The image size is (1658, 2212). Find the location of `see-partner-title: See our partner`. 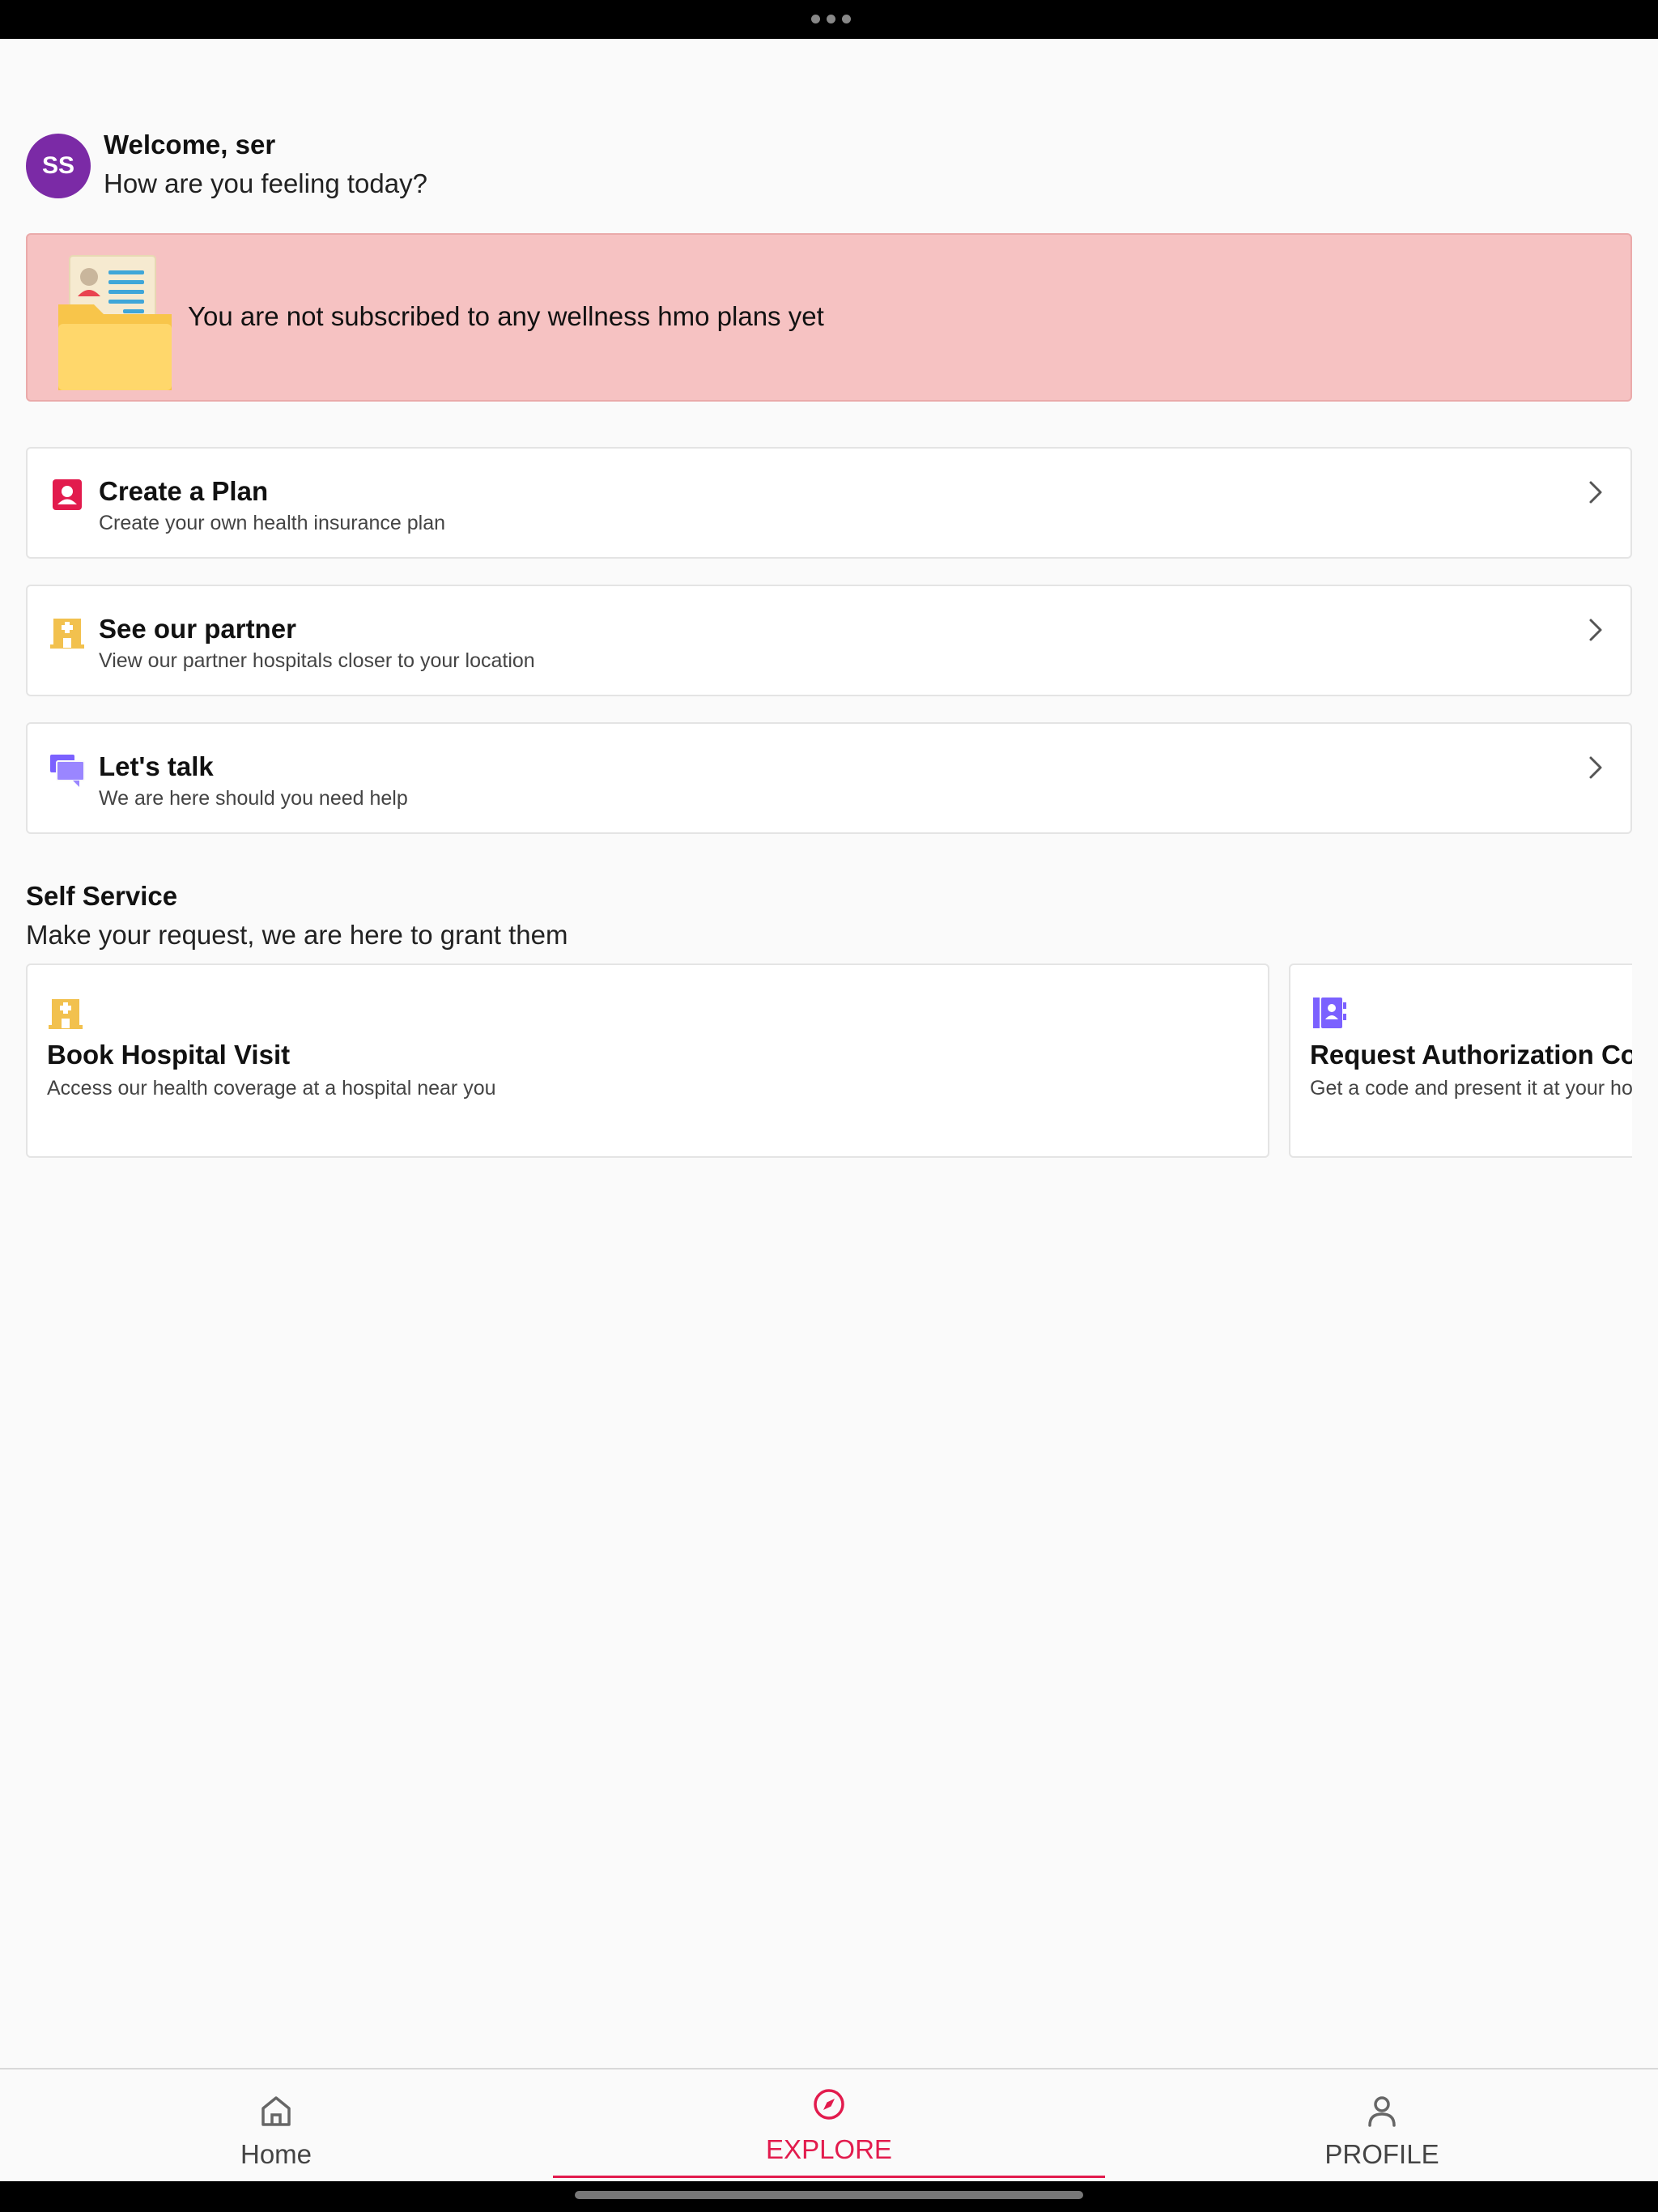

see-partner-title: See our partner is located at coordinates (197, 629).